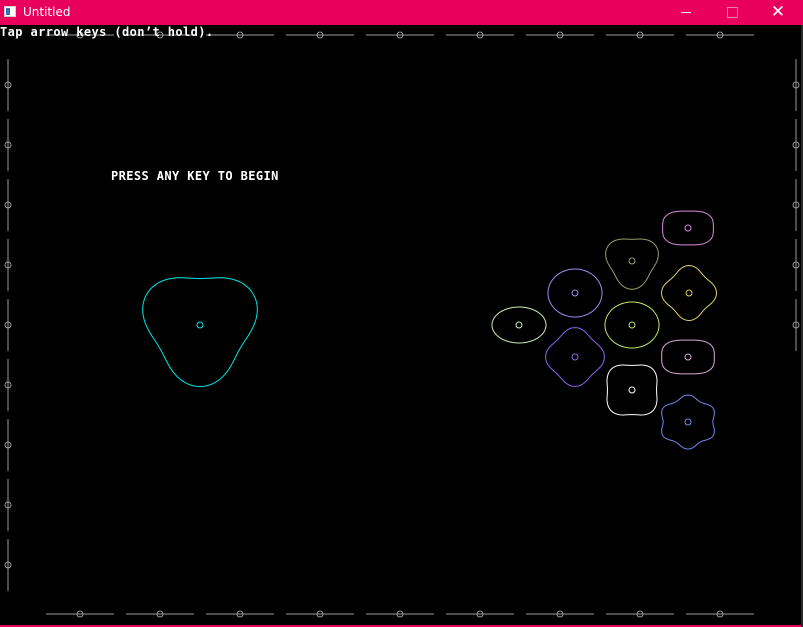 The image size is (803, 627). I want to click on target-shape-5-center, so click(519, 325).